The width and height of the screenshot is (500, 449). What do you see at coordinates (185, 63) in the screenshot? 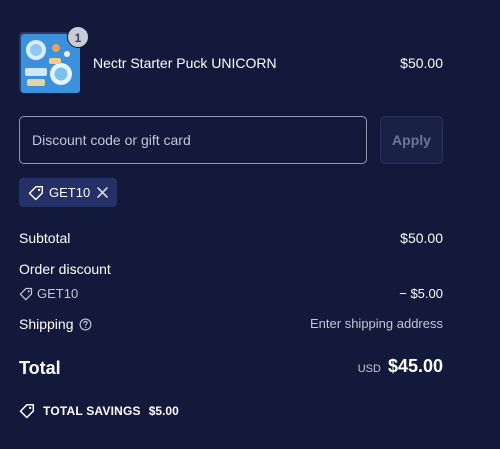
I see `product-name: Nectr Starter Puck UNICORN` at bounding box center [185, 63].